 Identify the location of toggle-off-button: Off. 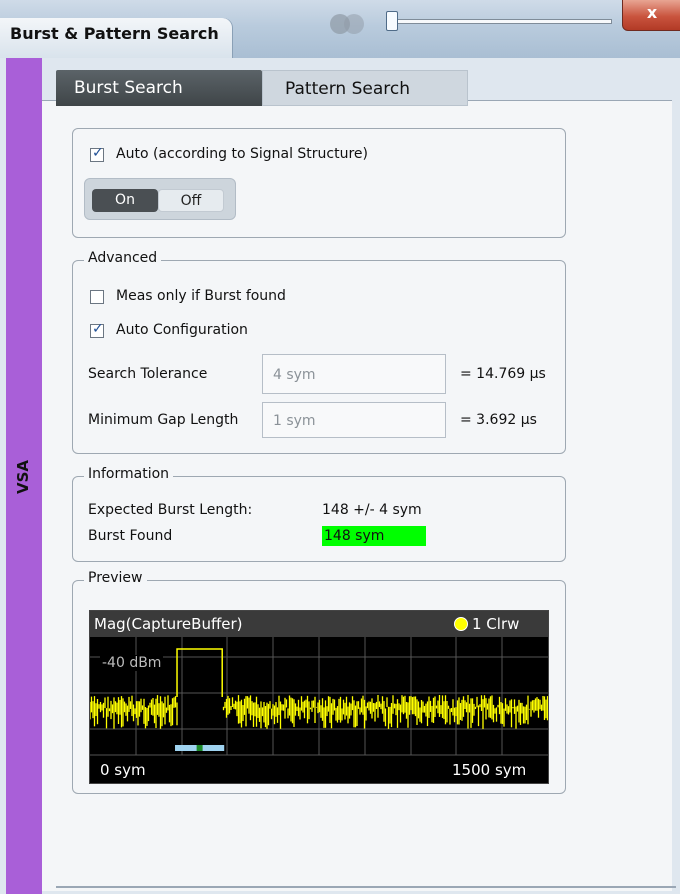
(191, 200).